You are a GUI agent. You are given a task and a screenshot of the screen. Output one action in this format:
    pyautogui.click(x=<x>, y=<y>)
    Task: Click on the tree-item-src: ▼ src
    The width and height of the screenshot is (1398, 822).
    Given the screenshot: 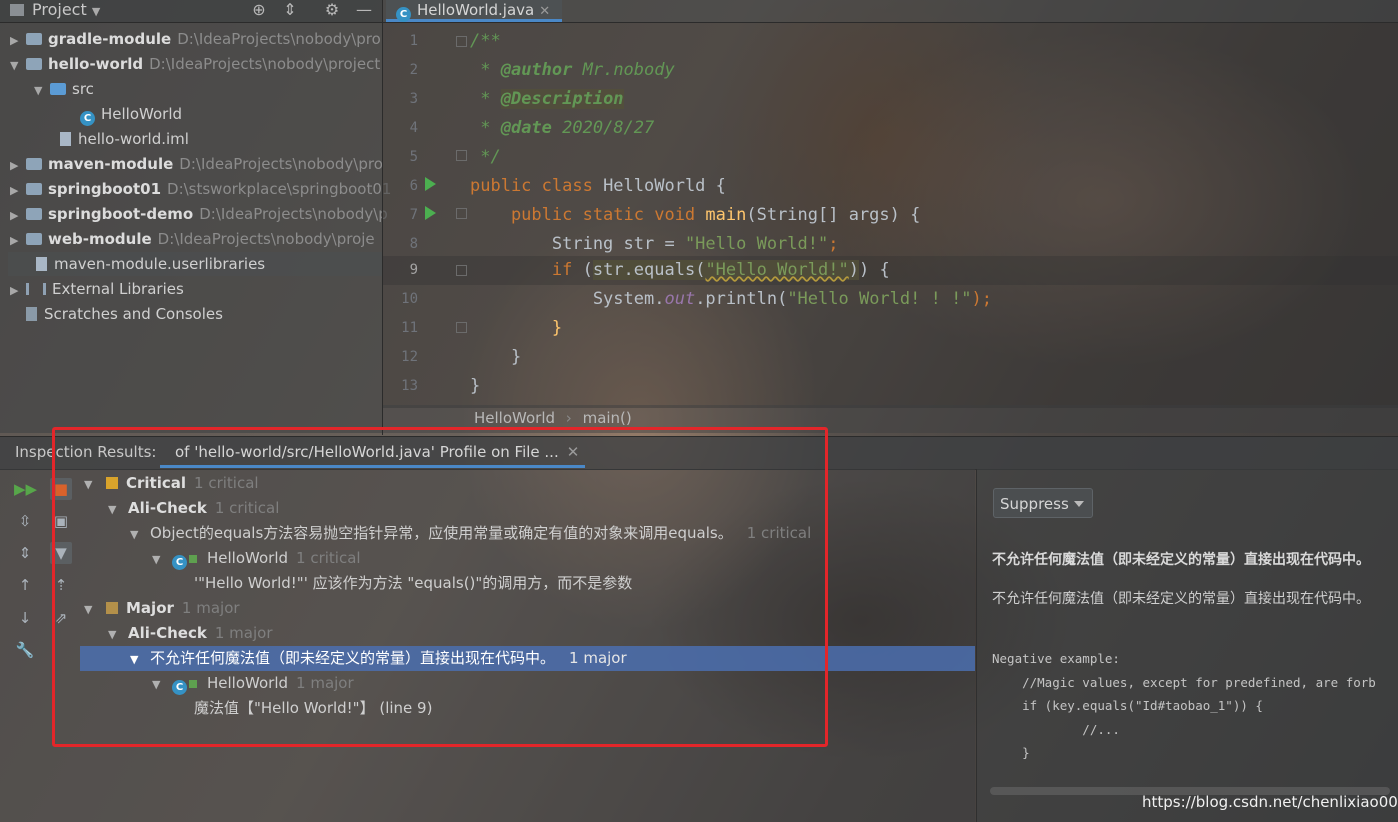 What is the action you would take?
    pyautogui.click(x=64, y=89)
    